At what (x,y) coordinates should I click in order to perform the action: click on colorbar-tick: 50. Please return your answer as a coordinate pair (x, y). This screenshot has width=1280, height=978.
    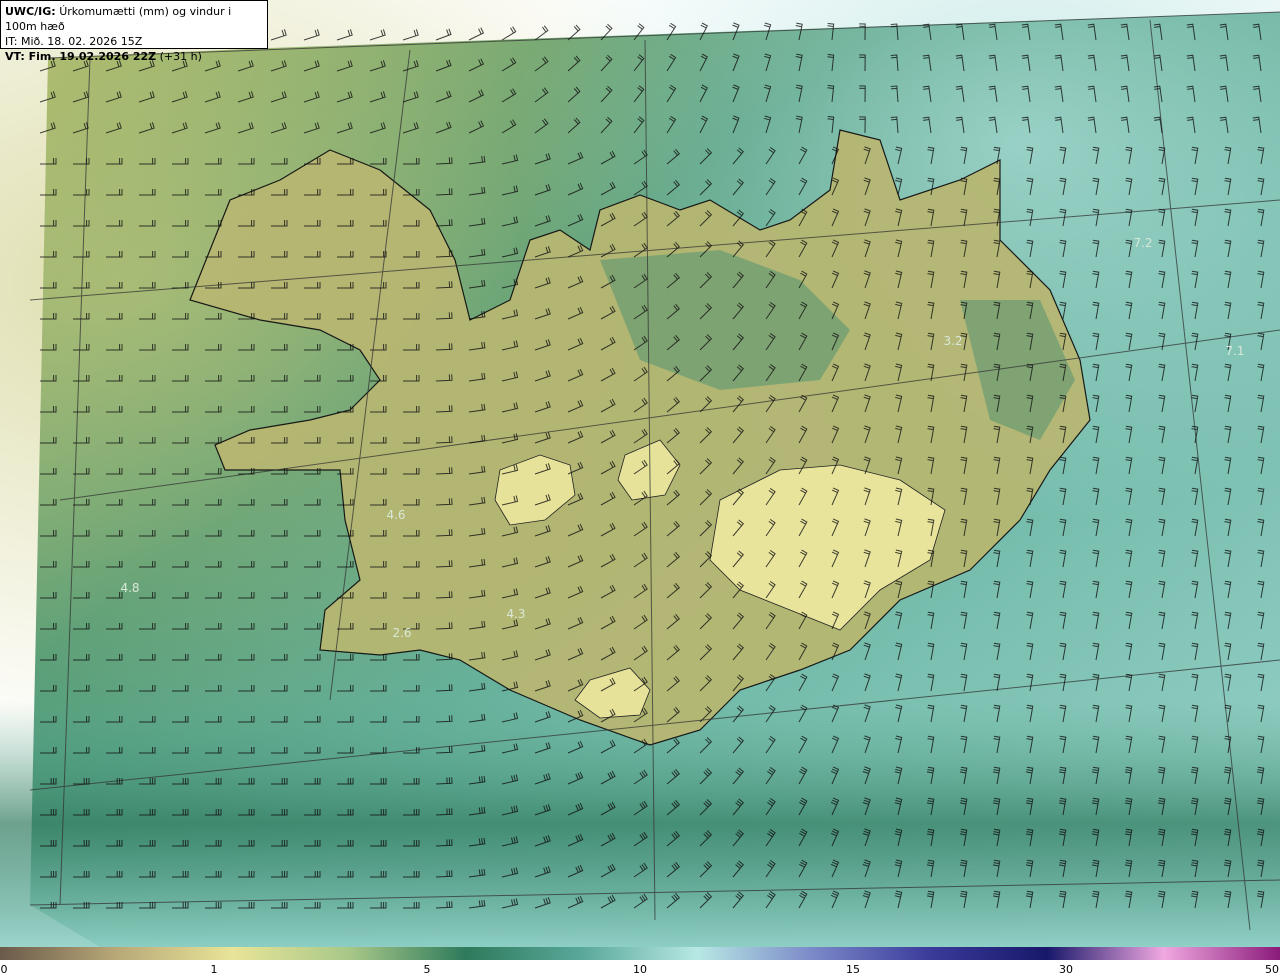
    Looking at the image, I should click on (1272, 969).